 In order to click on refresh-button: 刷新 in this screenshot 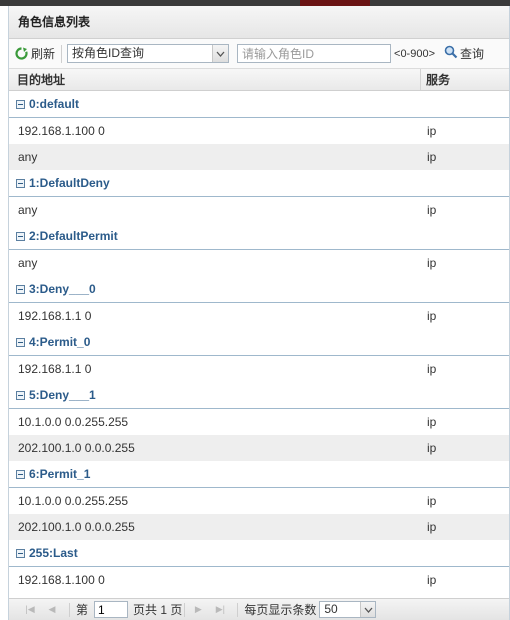, I will do `click(35, 53)`.